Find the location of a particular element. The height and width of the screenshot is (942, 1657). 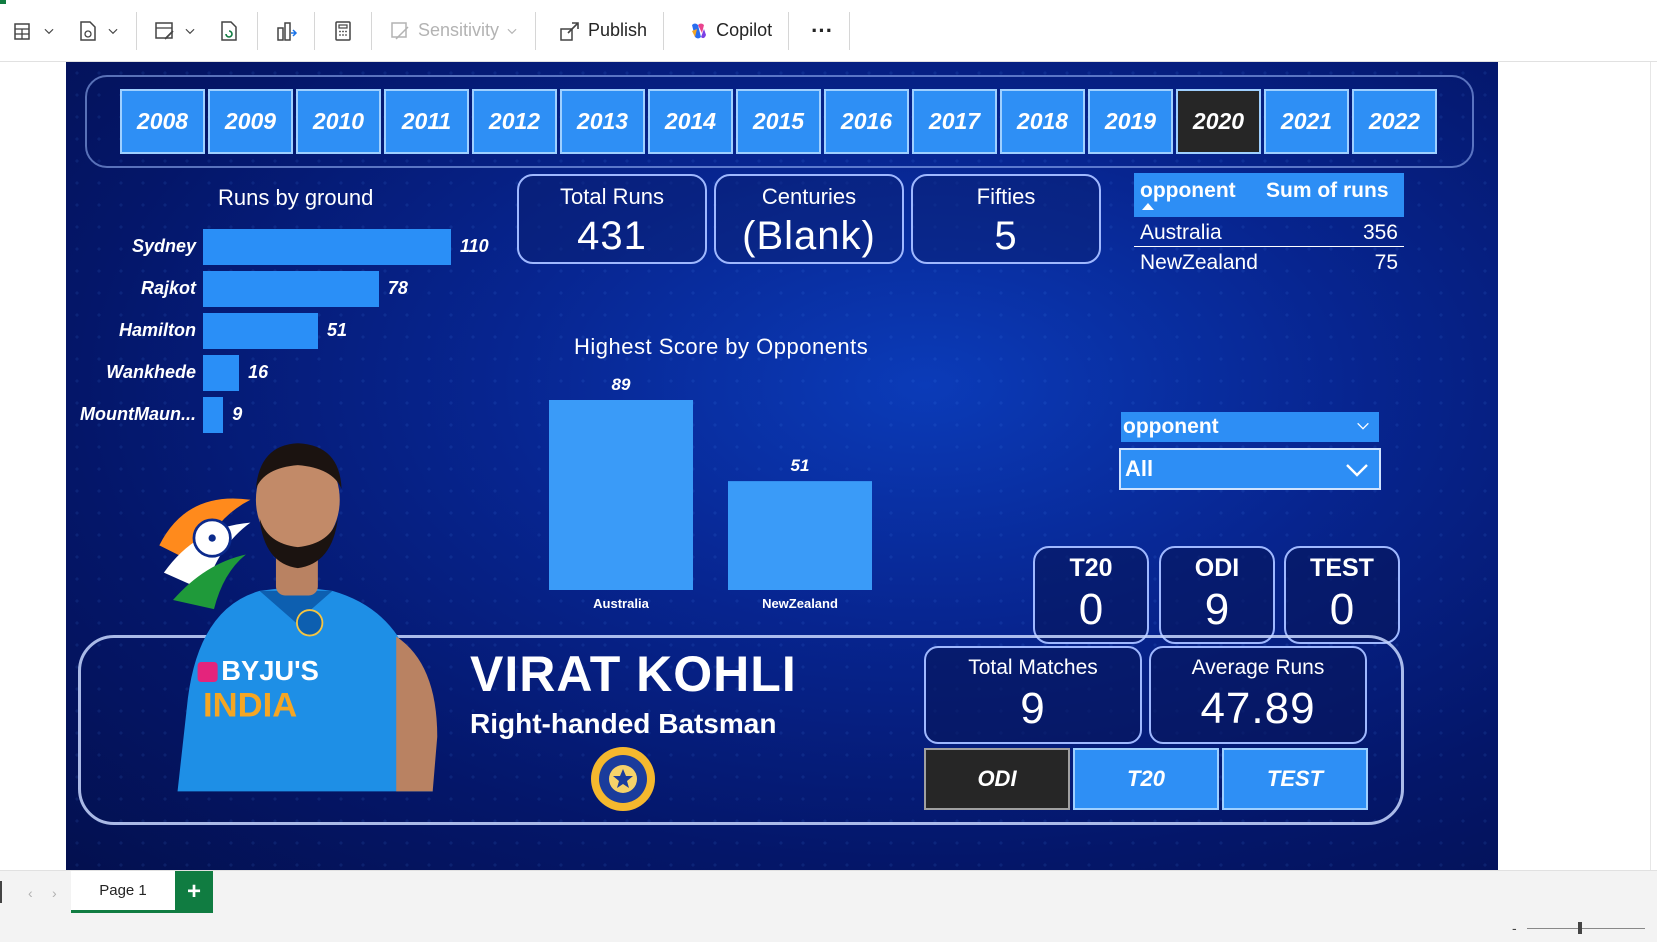

ground-label: Wankhede is located at coordinates (151, 372).